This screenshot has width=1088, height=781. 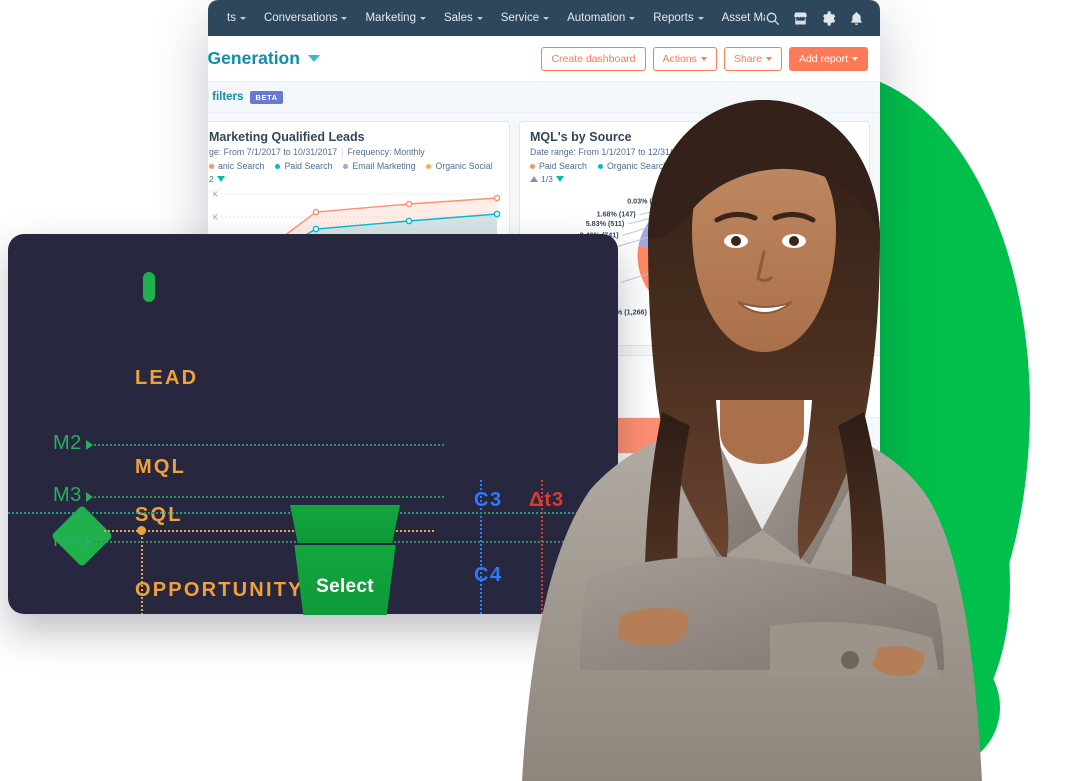 I want to click on top-navigation-bar: ts Conversations Marketing Sales Service, so click(x=544, y=18).